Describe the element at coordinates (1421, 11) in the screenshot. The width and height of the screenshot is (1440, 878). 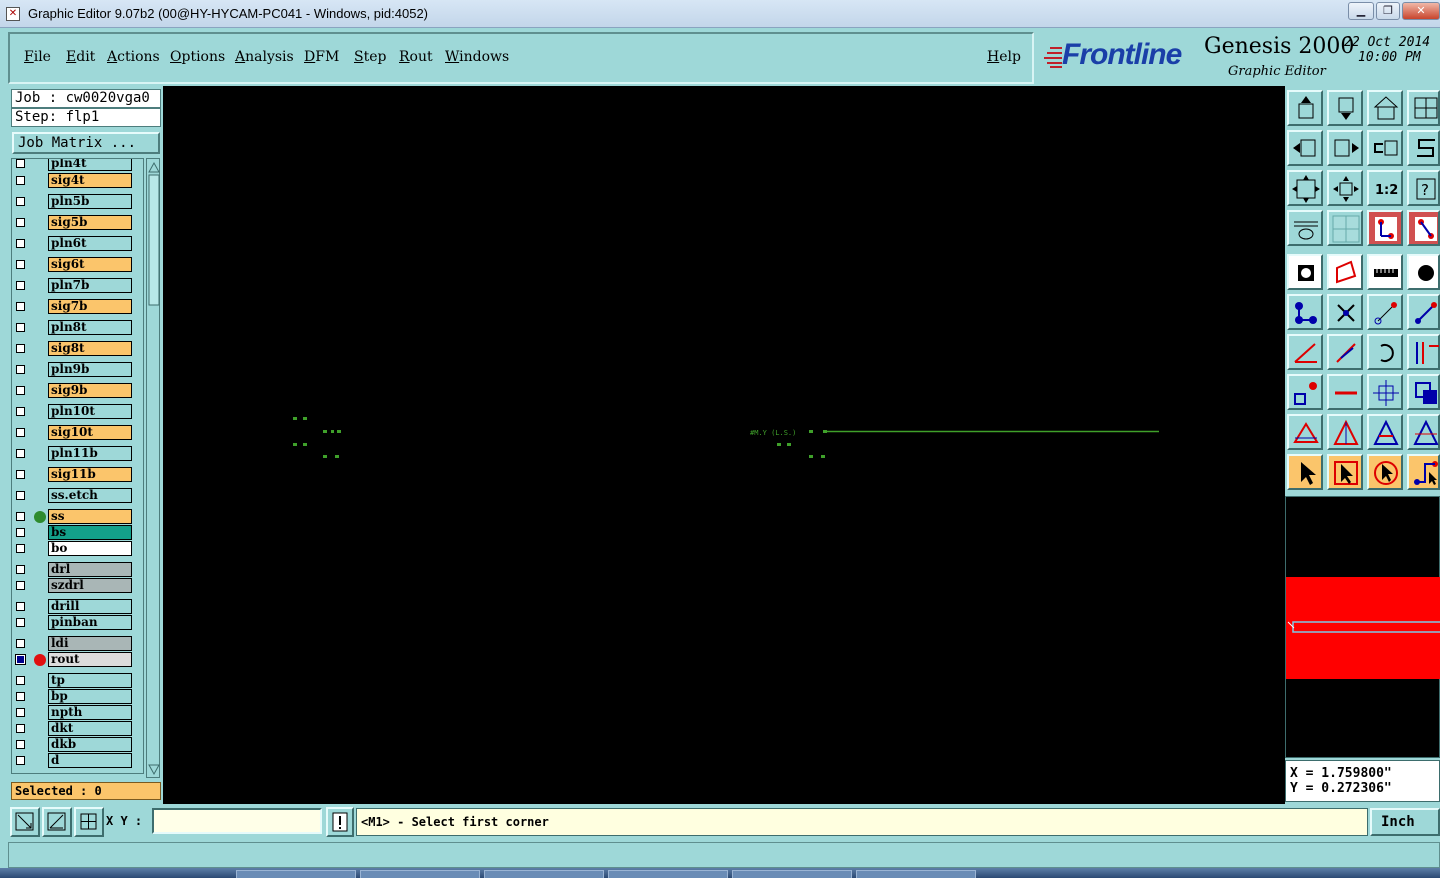
I see `close-button: ✕` at that location.